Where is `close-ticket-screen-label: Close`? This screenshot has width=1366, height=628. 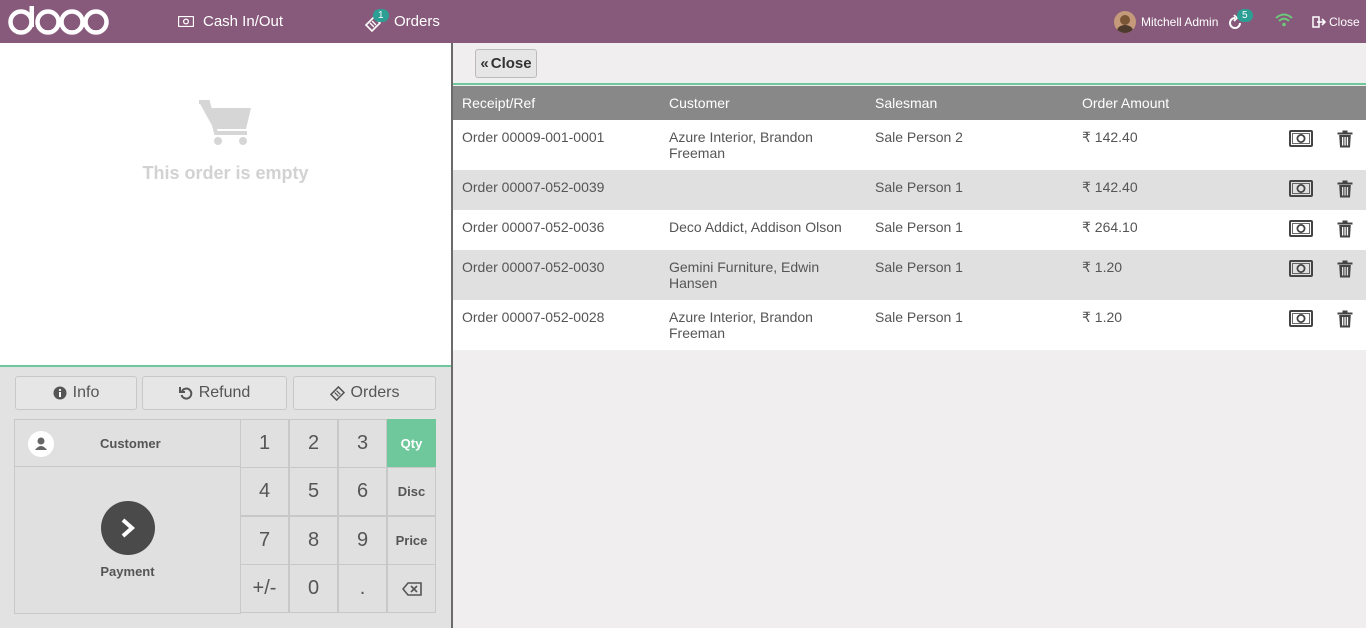
close-ticket-screen-label: Close is located at coordinates (511, 63).